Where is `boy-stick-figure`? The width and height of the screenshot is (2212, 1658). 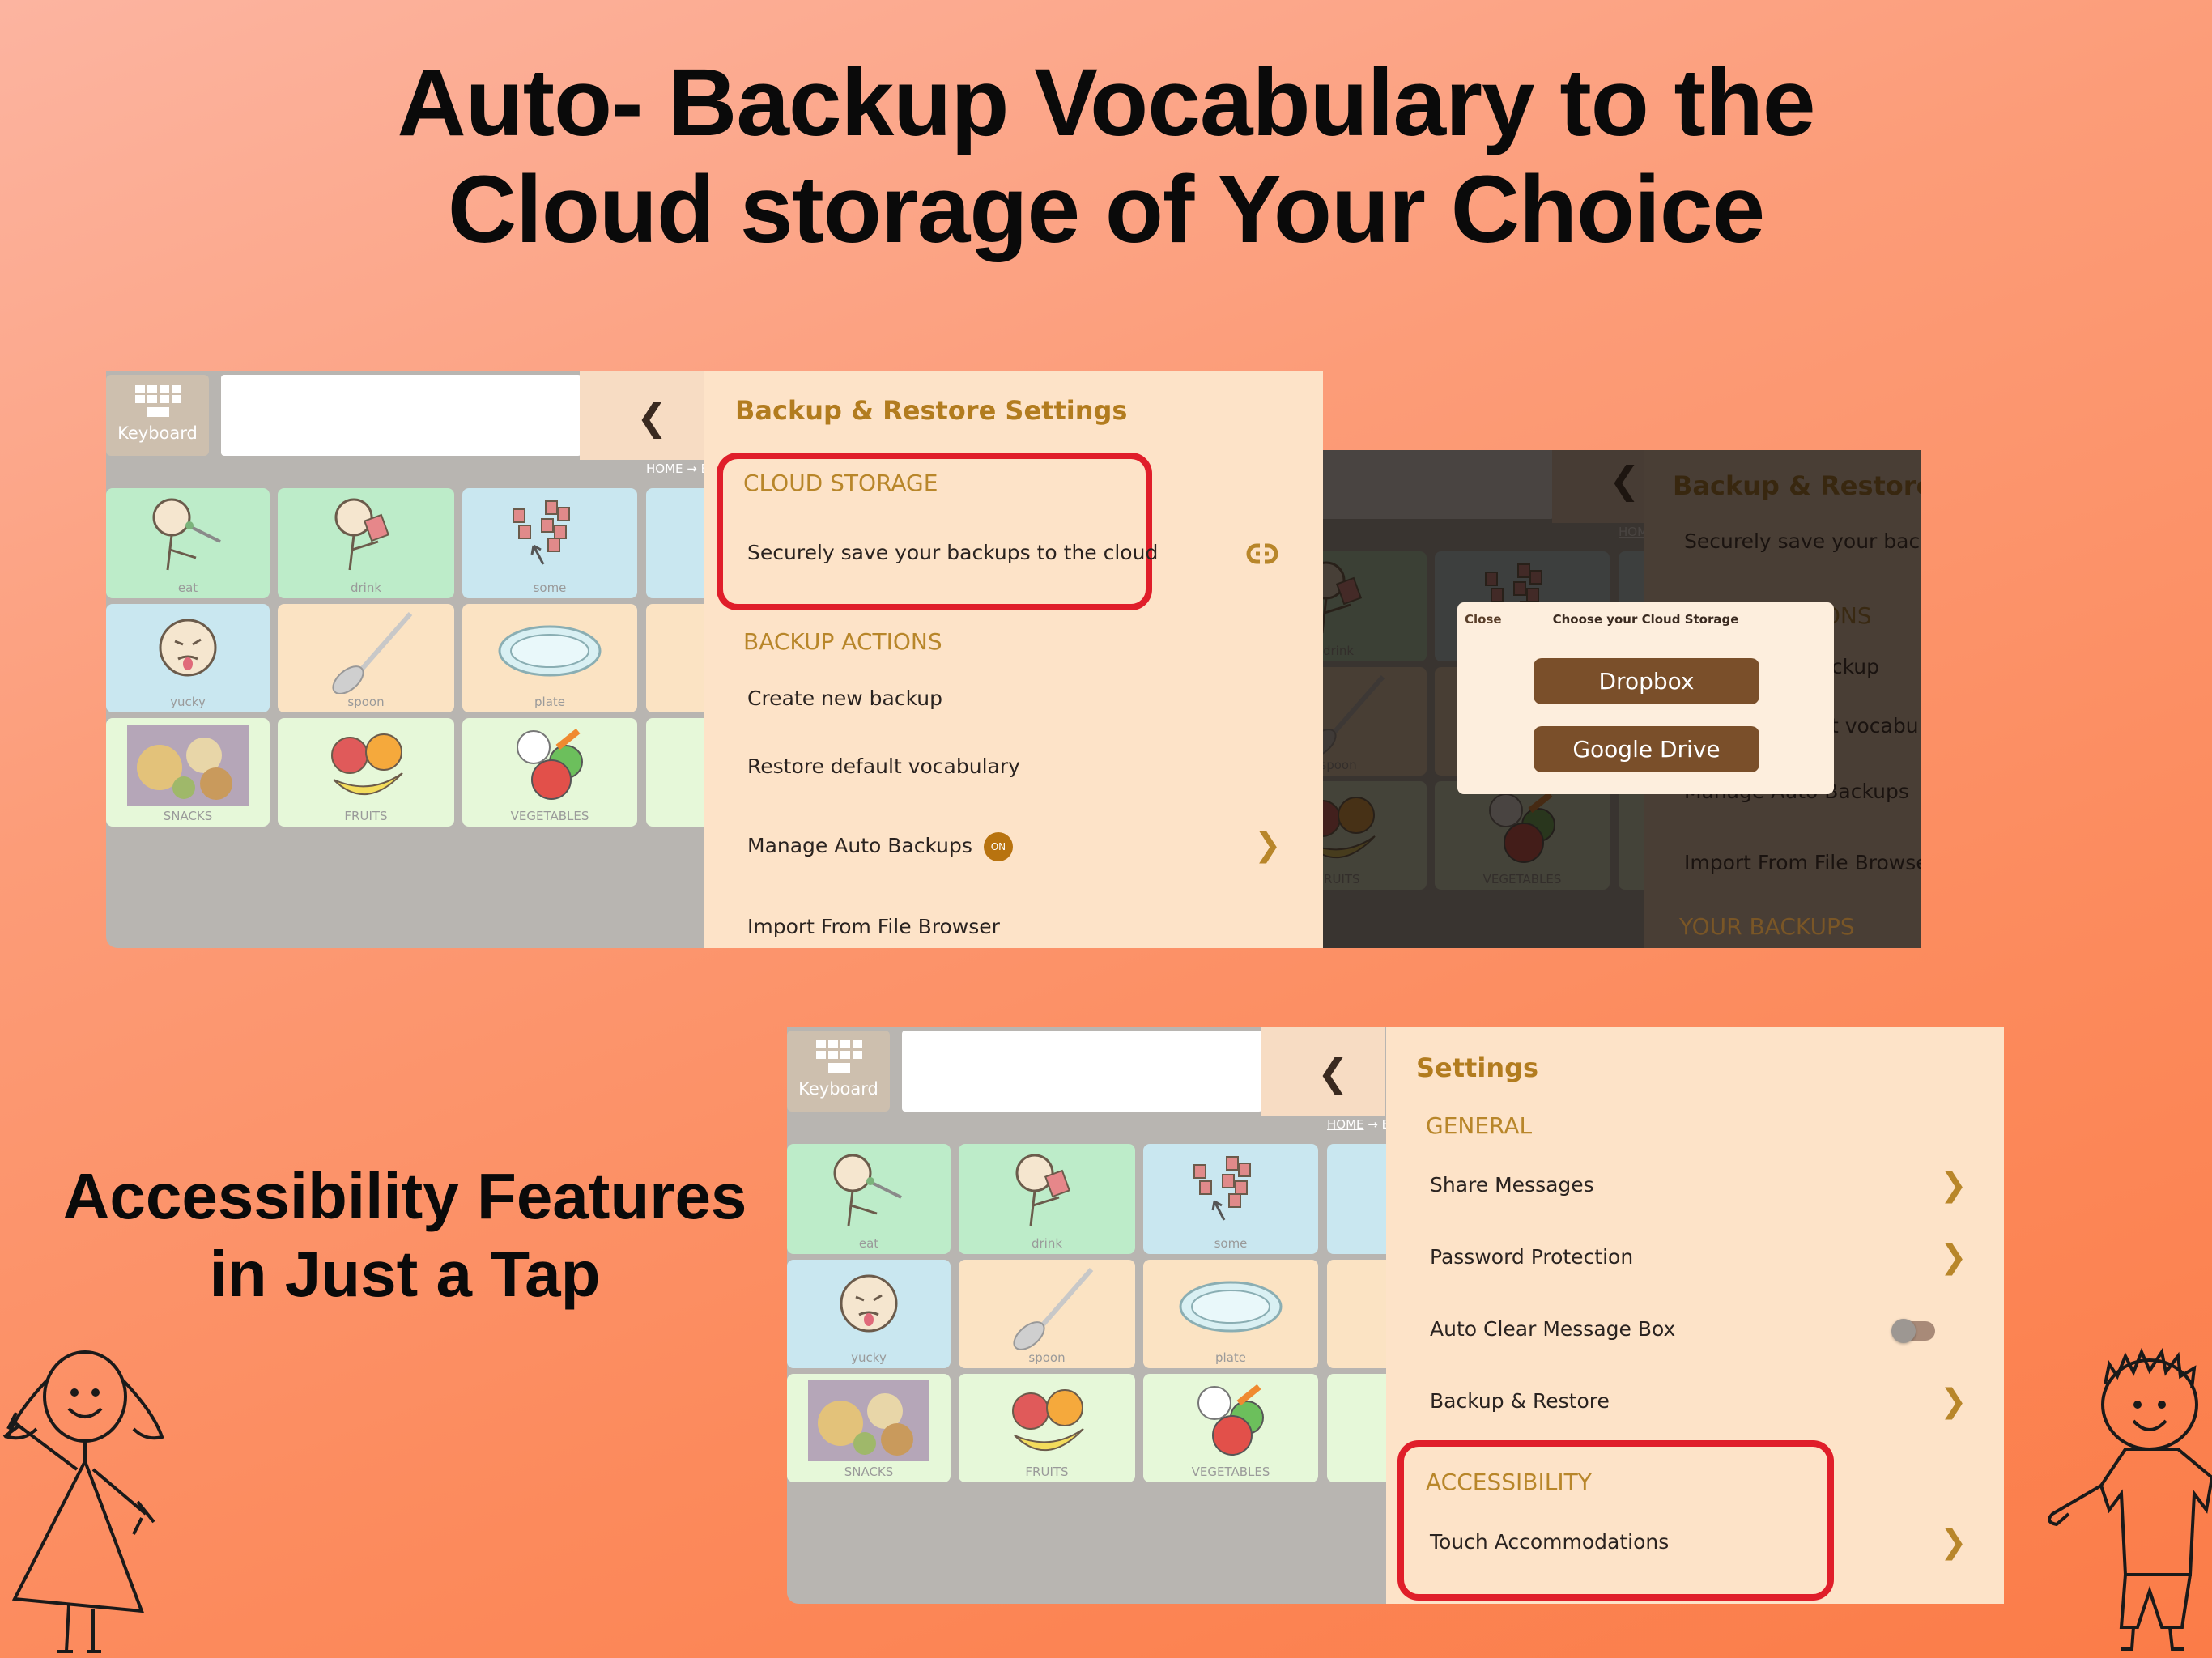
boy-stick-figure is located at coordinates (2130, 1499).